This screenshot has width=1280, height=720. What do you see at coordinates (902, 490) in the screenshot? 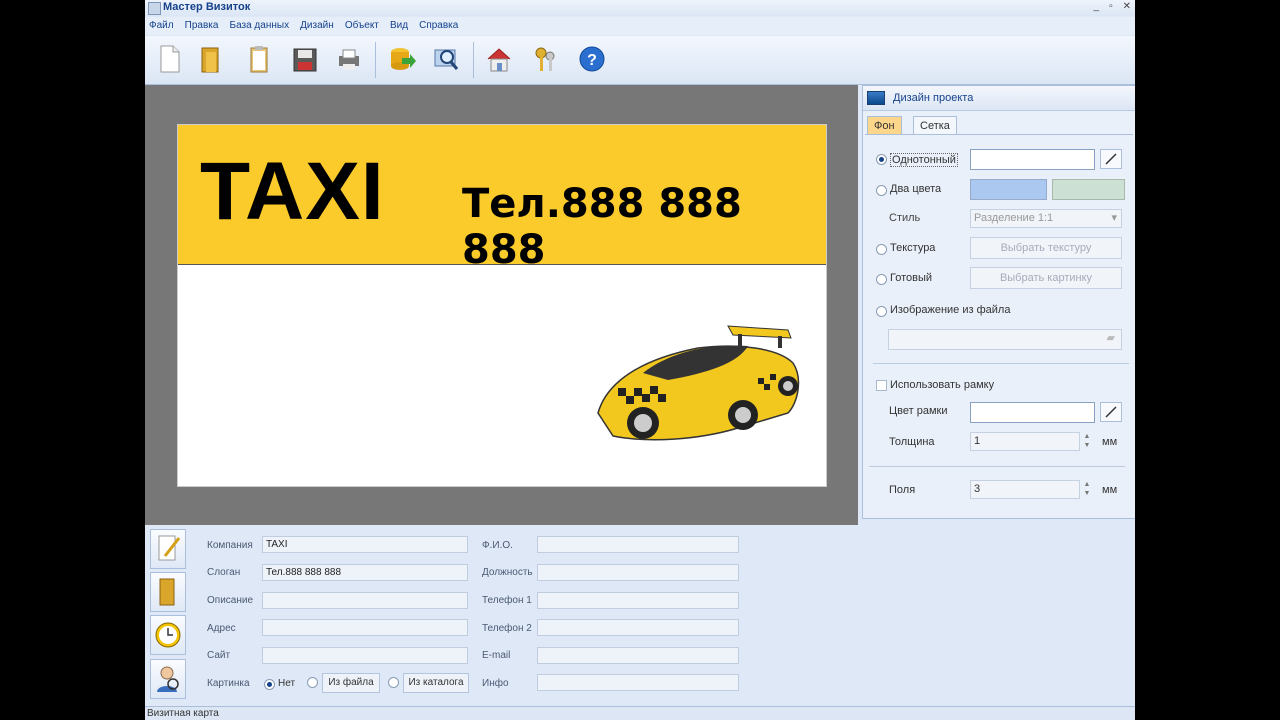
I see `margins-label: Поля` at bounding box center [902, 490].